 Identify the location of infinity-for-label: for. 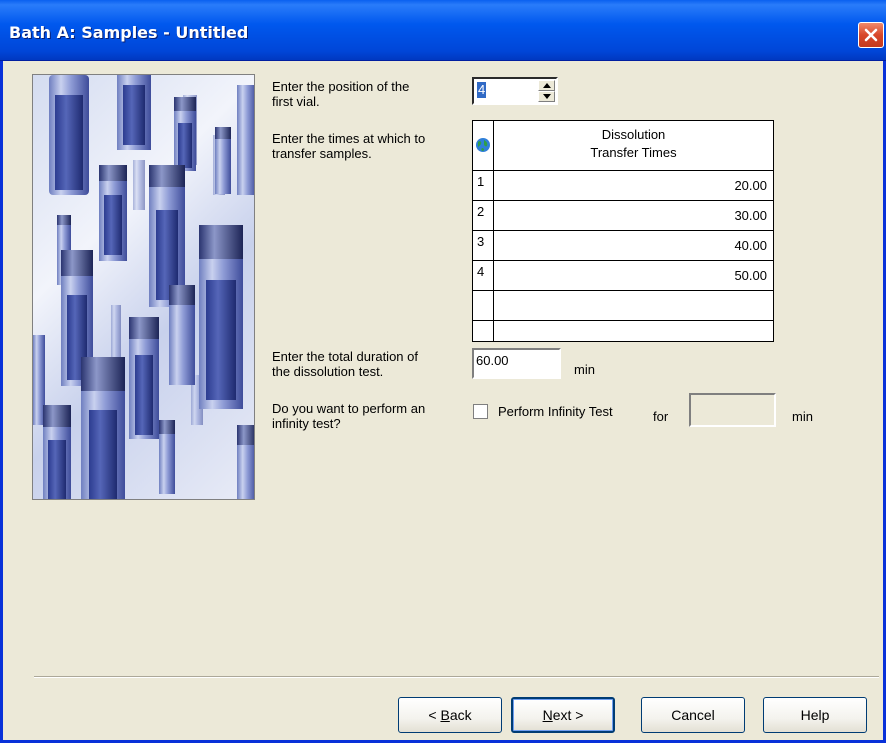
(661, 416).